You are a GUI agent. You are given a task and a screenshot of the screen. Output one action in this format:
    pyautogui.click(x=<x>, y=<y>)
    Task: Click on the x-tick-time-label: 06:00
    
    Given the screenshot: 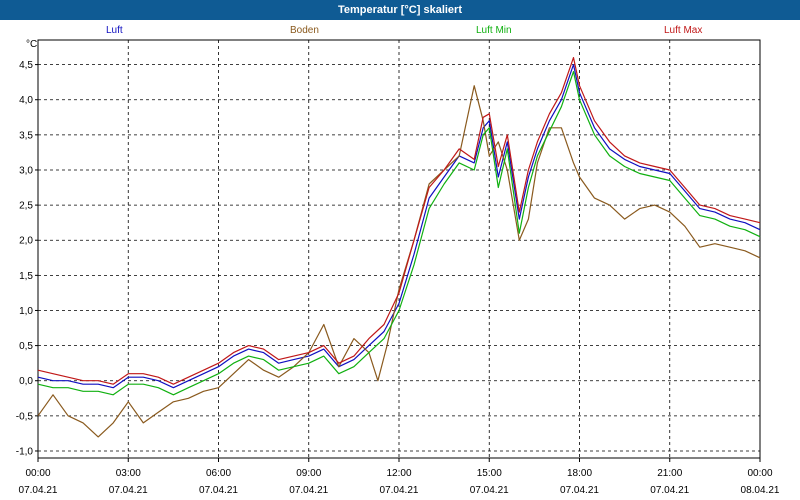 What is the action you would take?
    pyautogui.click(x=218, y=473)
    